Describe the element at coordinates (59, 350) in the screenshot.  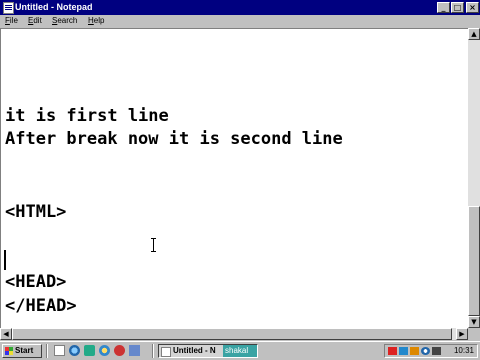
I see `notepad-quicklaunch-icon` at that location.